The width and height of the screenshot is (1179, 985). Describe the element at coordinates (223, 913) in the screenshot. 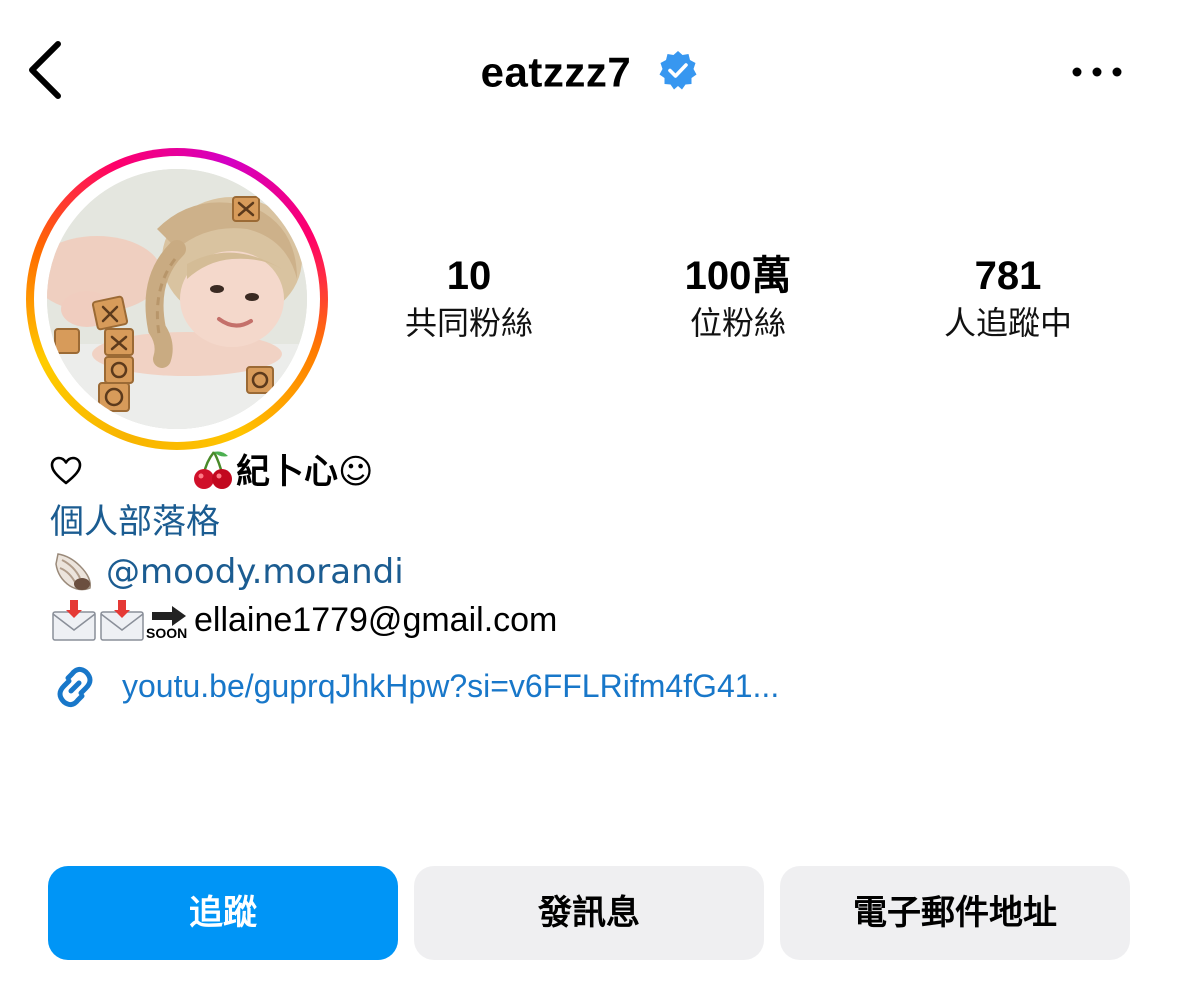

I see `follow-button: 追蹤` at that location.